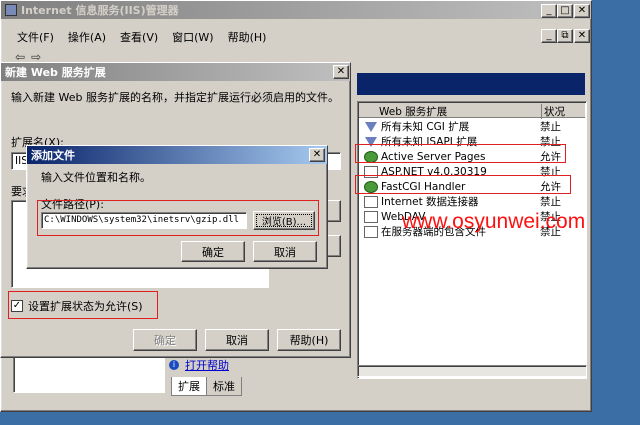 The image size is (640, 425). What do you see at coordinates (285, 251) in the screenshot?
I see `add-file-cancel-button: 取消` at bounding box center [285, 251].